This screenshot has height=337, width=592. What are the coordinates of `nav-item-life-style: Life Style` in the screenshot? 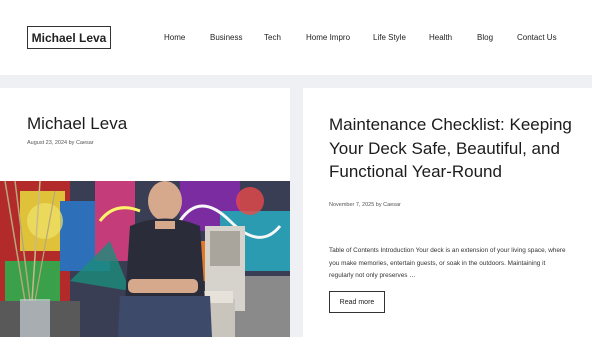 It's located at (389, 38).